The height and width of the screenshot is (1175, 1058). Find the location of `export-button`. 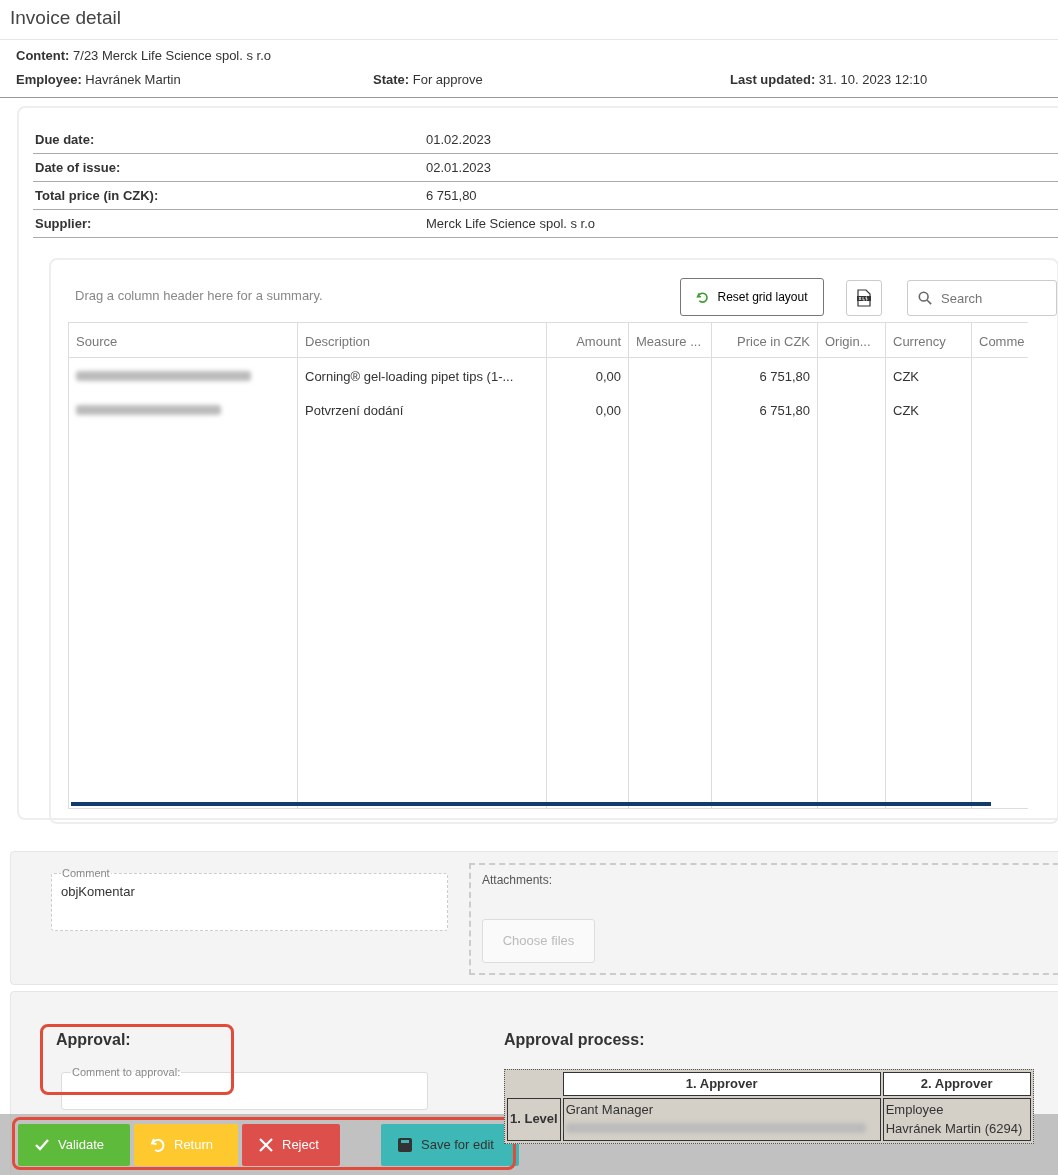

export-button is located at coordinates (864, 298).